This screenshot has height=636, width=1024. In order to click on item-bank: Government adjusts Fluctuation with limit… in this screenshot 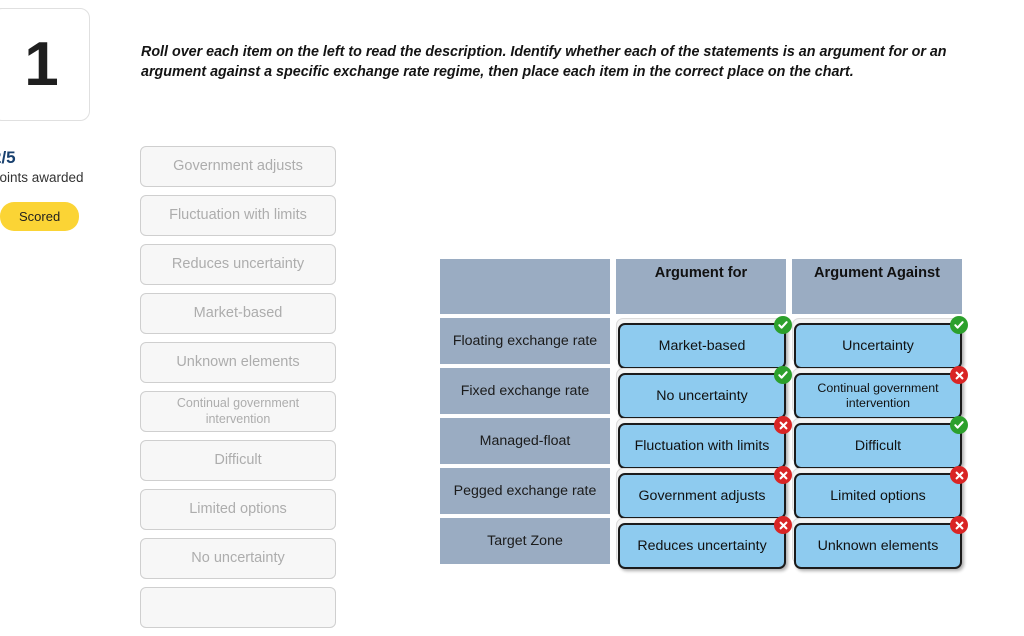, I will do `click(238, 391)`.